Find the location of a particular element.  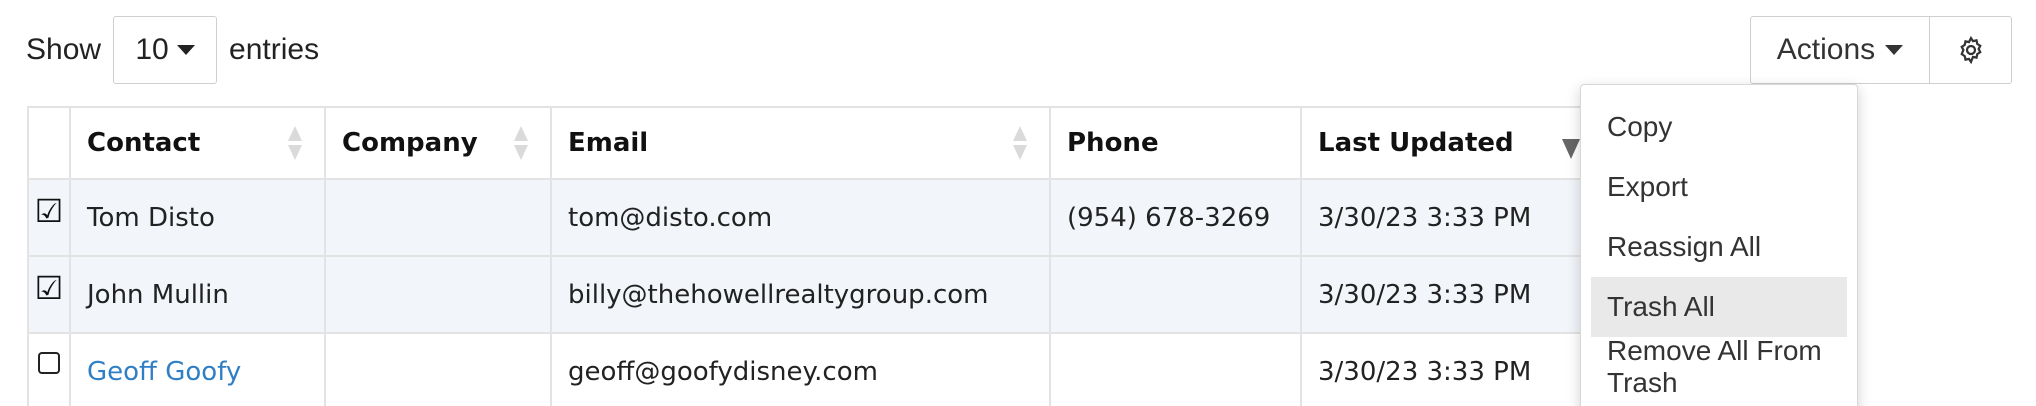

column-header-label: Contact is located at coordinates (144, 143).